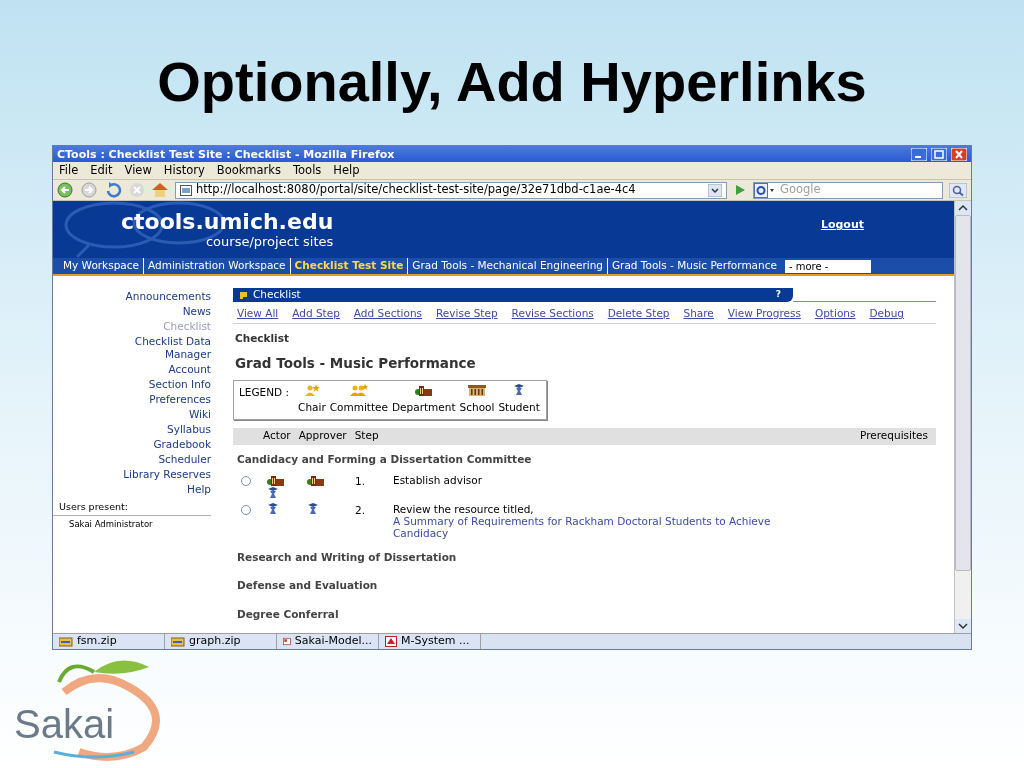  I want to click on tool-menu-item: Syllabus, so click(143, 429).